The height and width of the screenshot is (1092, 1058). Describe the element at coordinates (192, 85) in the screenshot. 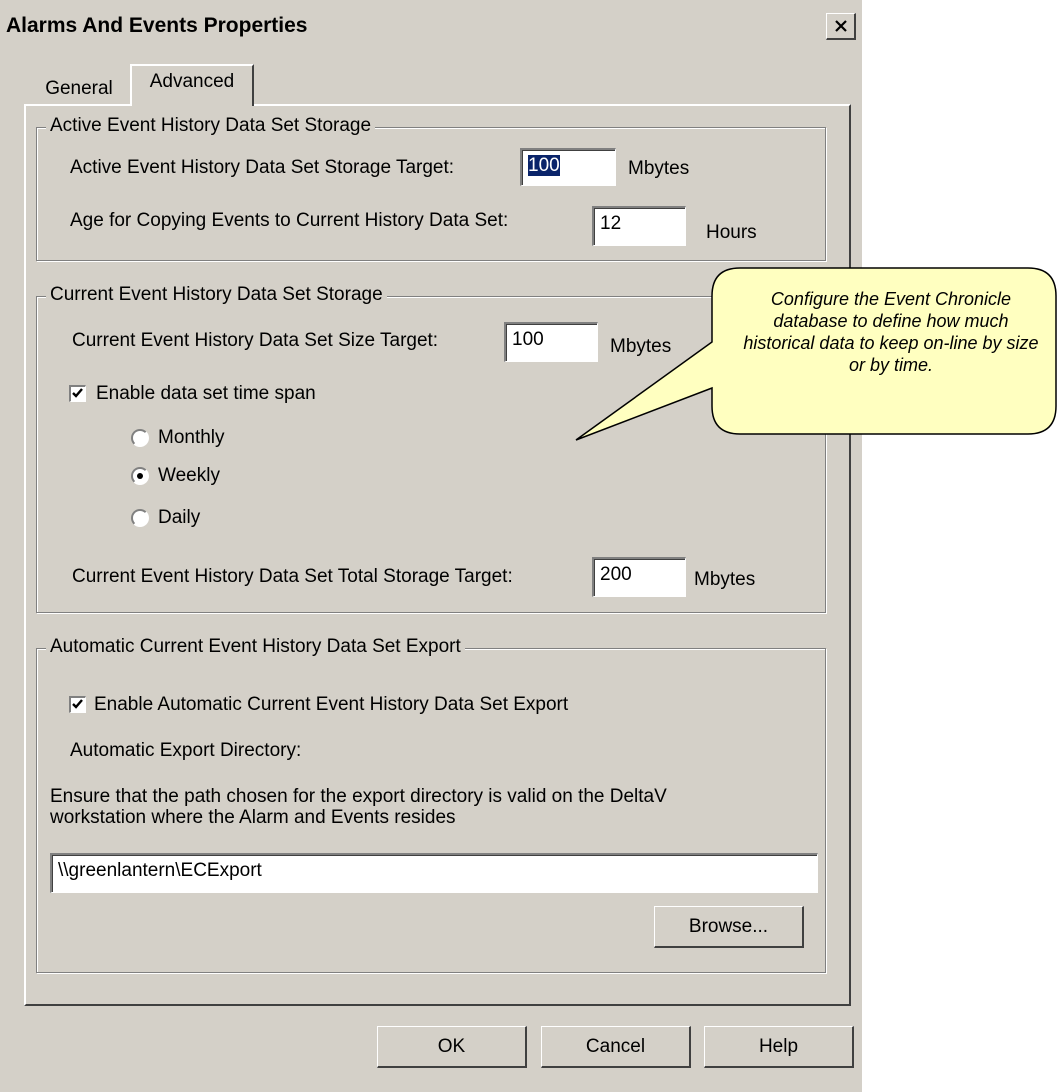

I see `tab-advanced: Advanced` at that location.